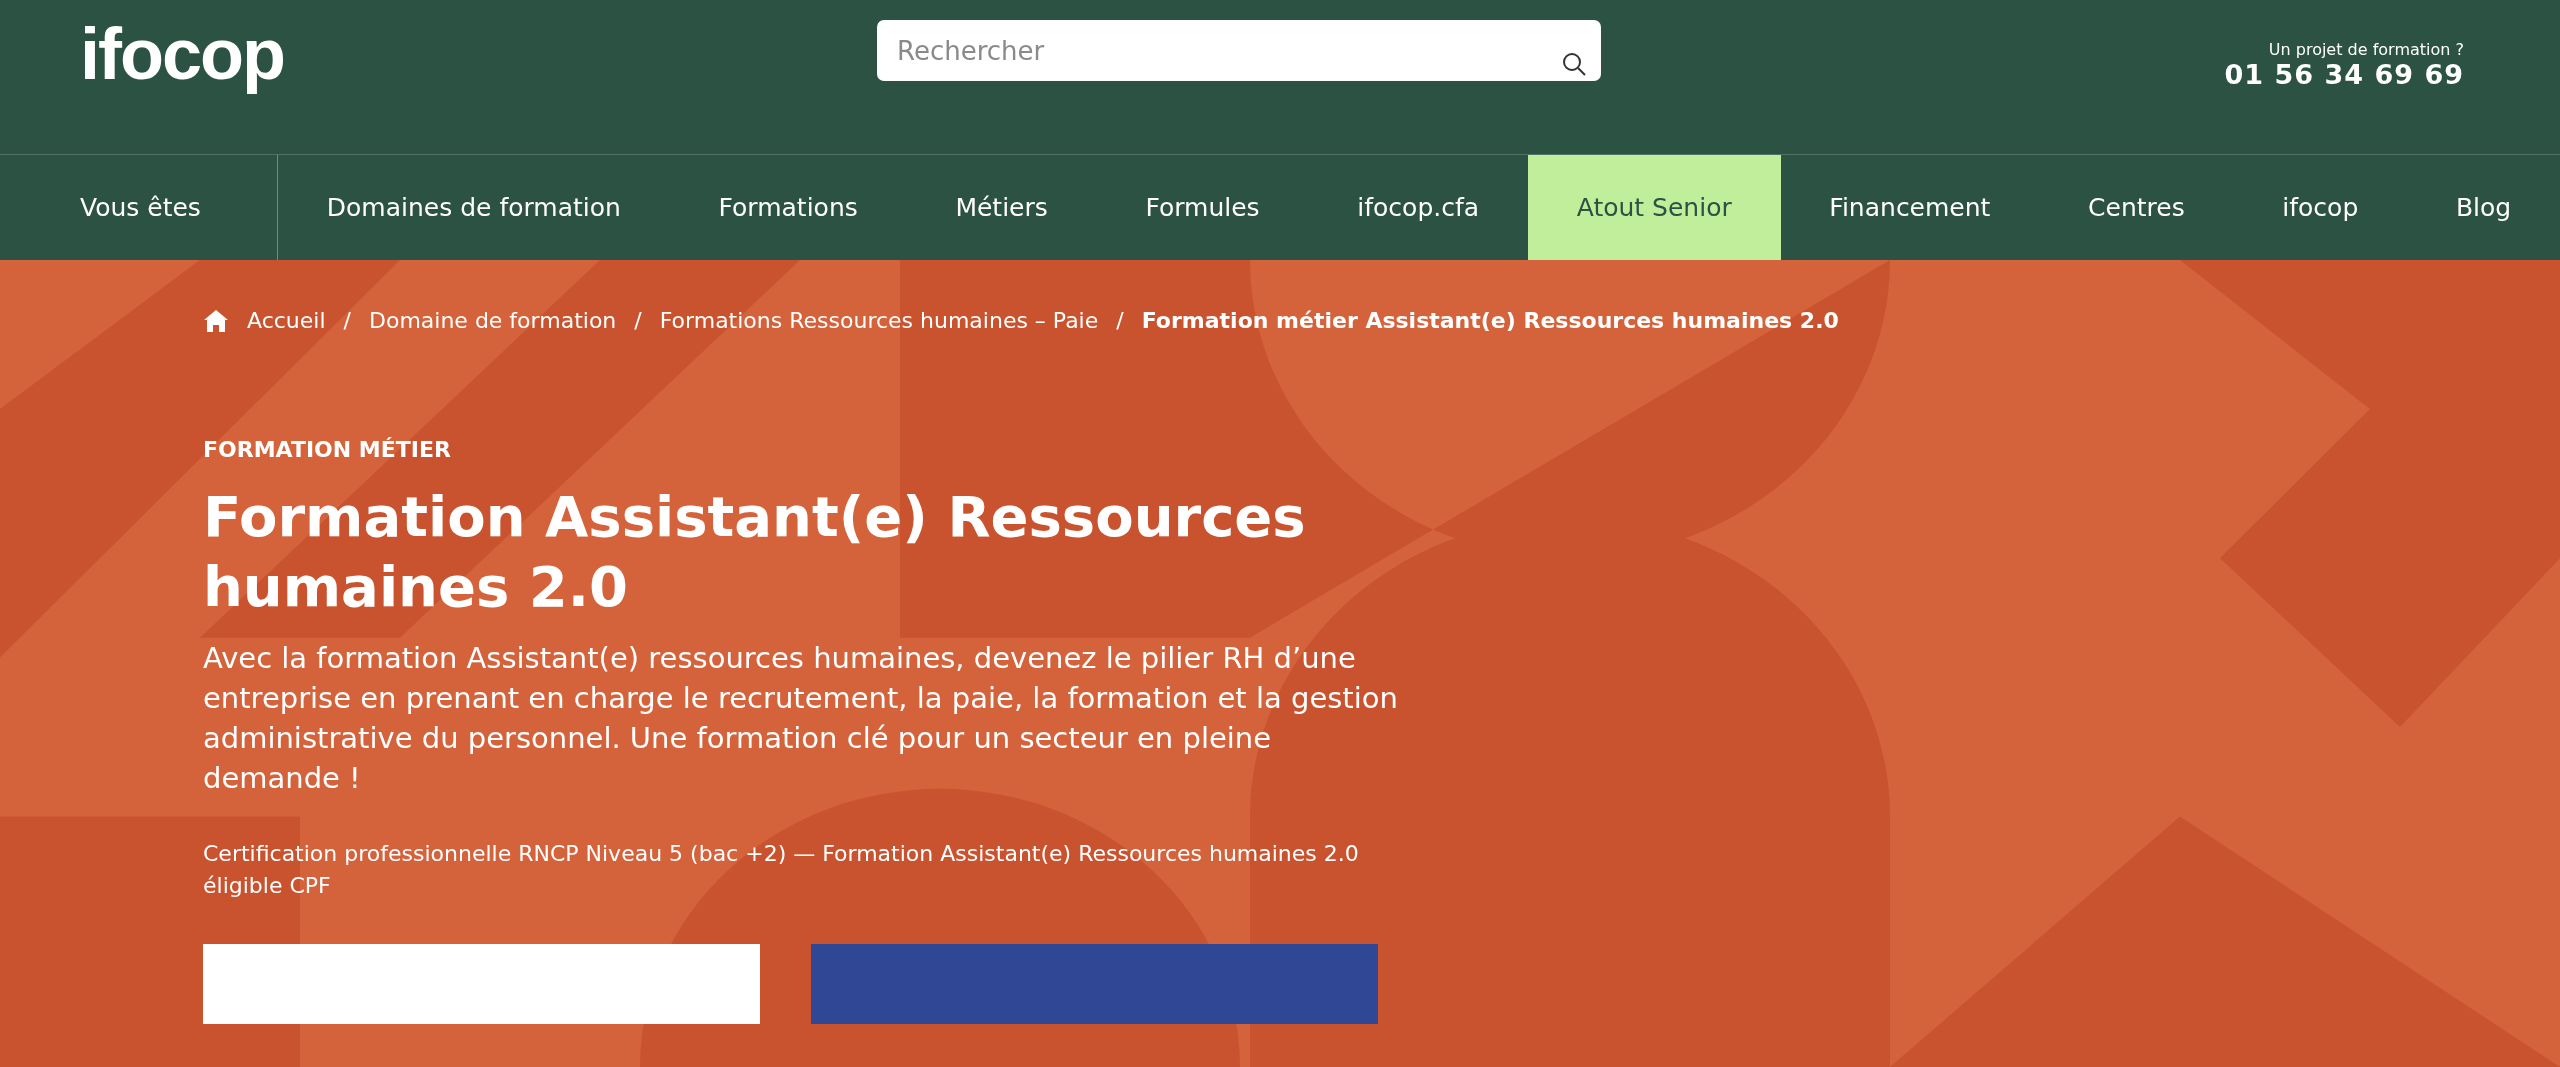 The height and width of the screenshot is (1067, 2560). What do you see at coordinates (1001, 207) in the screenshot?
I see `nav-item: Métiers` at bounding box center [1001, 207].